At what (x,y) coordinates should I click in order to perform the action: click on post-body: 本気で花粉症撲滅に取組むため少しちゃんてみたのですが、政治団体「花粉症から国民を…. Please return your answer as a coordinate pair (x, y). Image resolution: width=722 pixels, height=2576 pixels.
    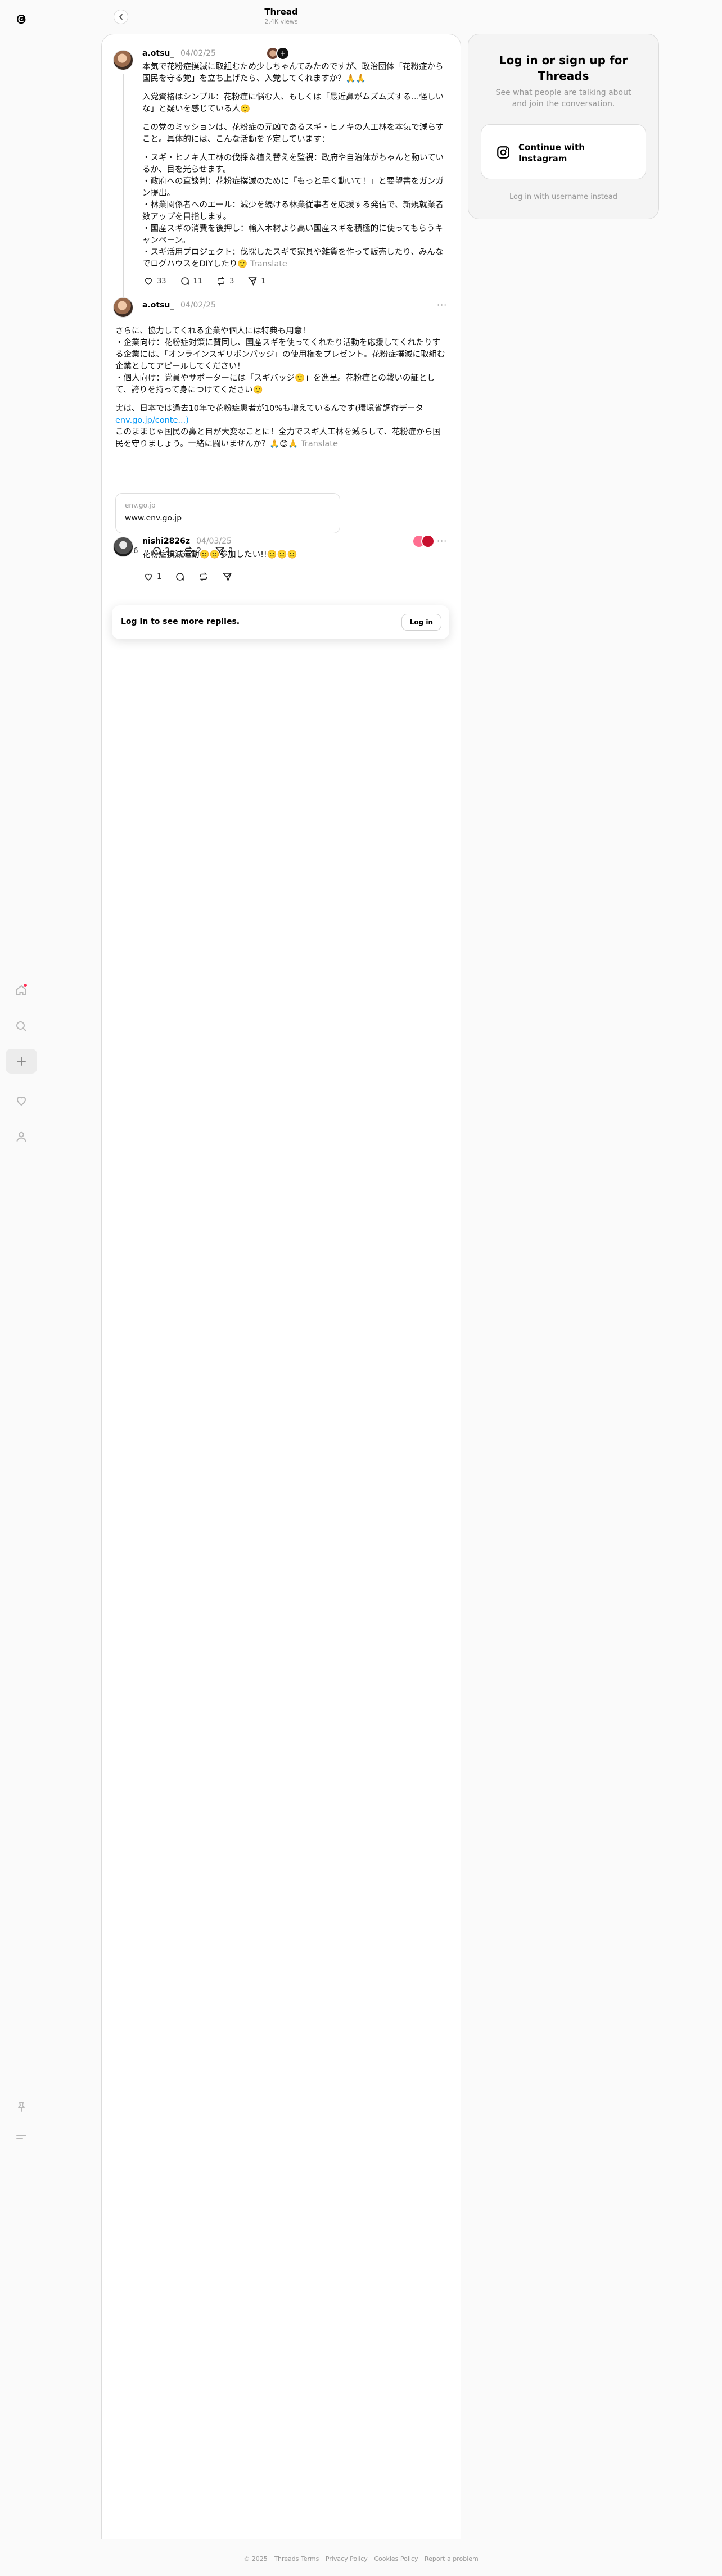
    Looking at the image, I should click on (294, 166).